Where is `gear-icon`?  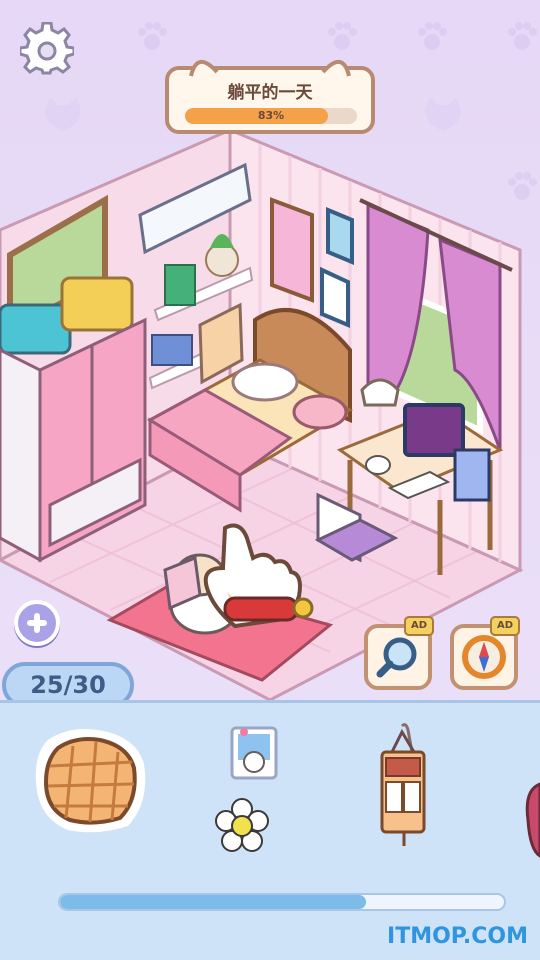
gear-icon is located at coordinates (47, 48).